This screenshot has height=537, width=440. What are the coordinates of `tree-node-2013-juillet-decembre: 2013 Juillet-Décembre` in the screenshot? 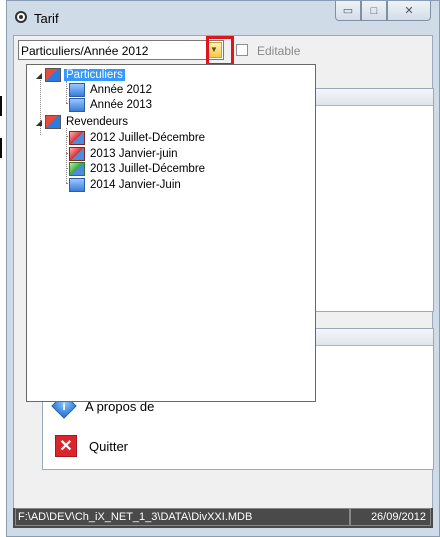 It's located at (138, 169).